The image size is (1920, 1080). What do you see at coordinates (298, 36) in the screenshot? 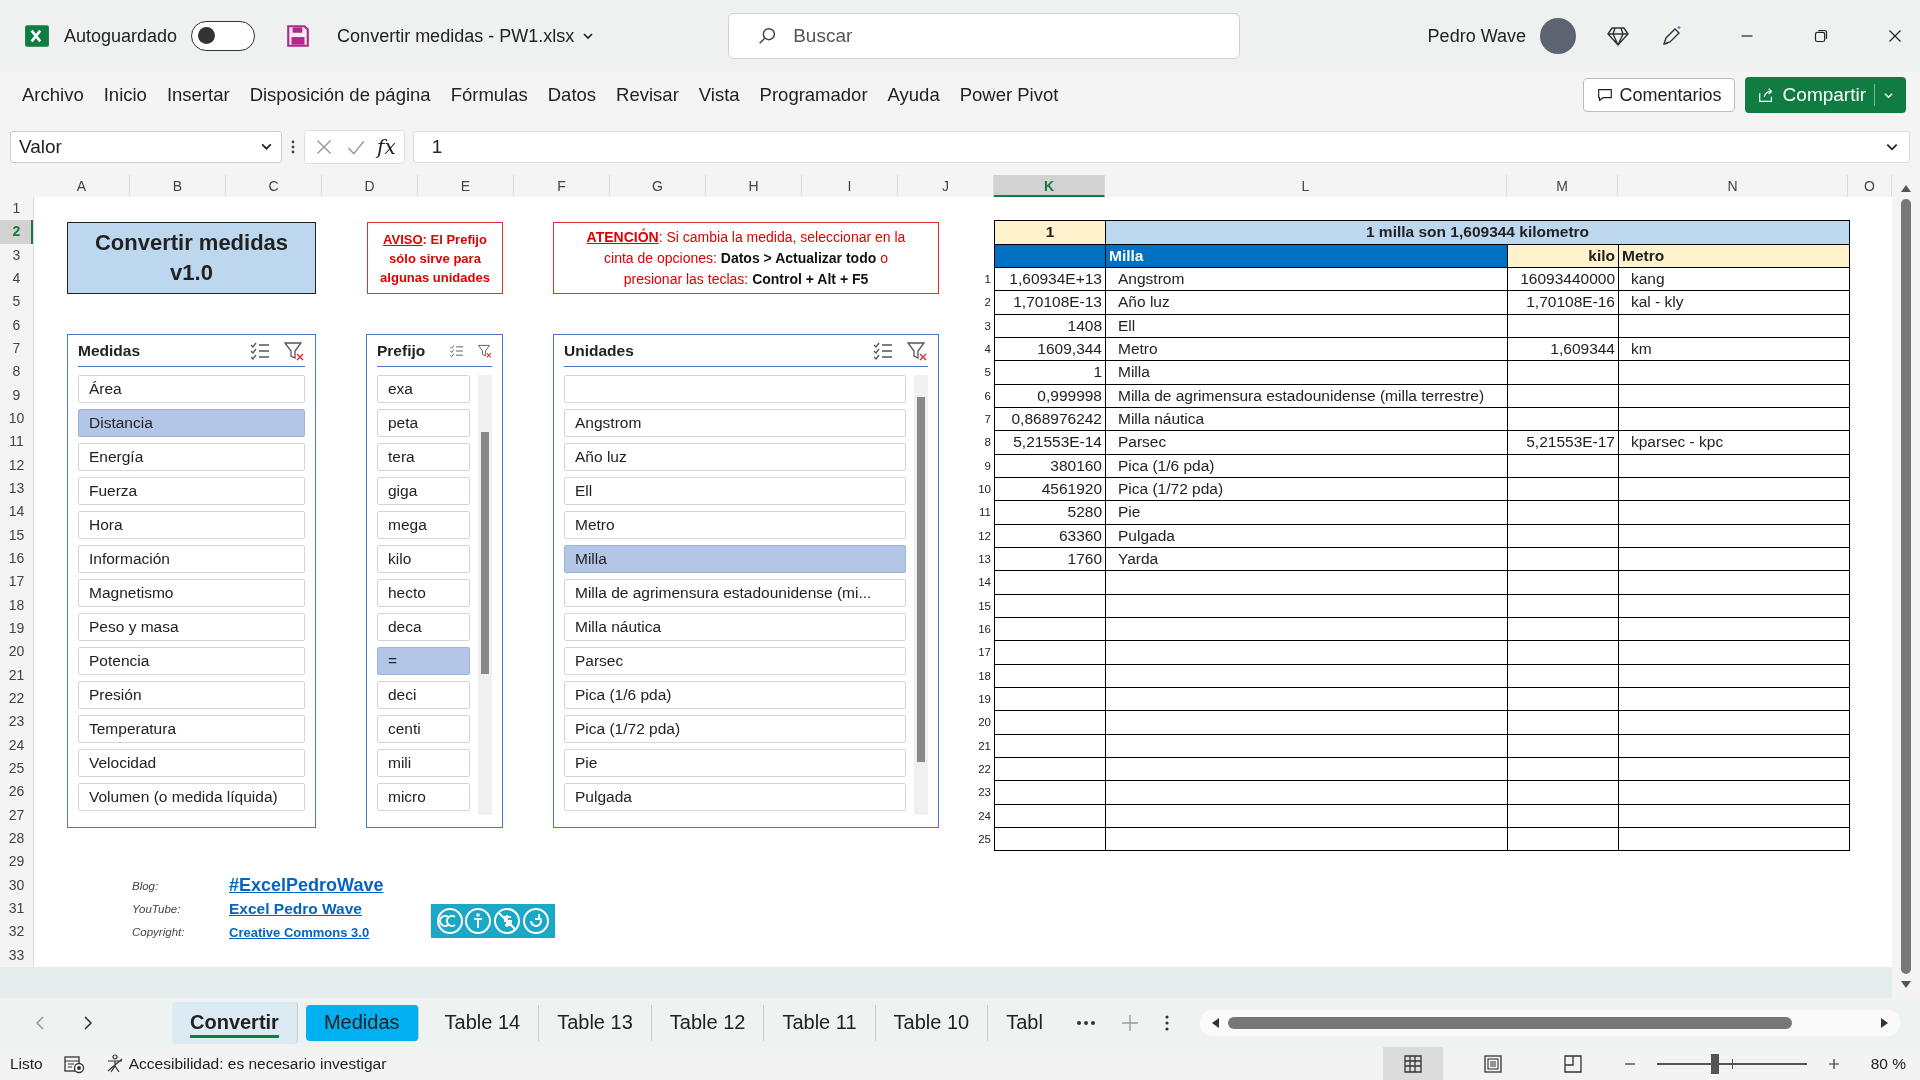
I see `save-icon` at bounding box center [298, 36].